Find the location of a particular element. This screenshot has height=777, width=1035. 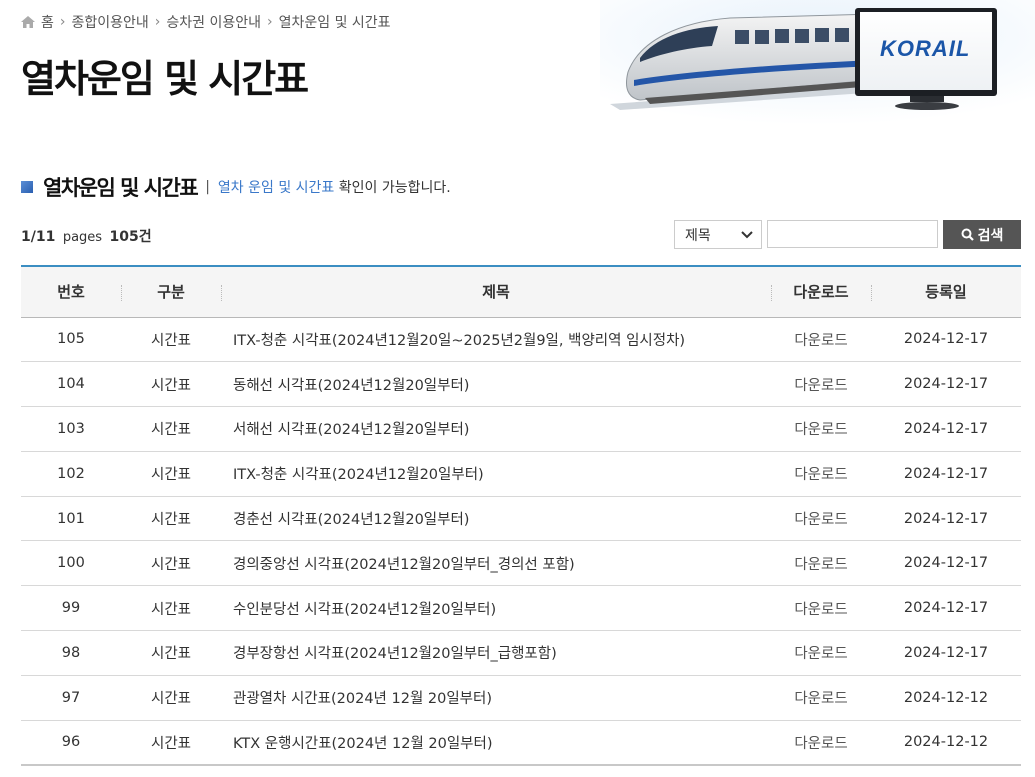

header-title: 제목 is located at coordinates (496, 291).